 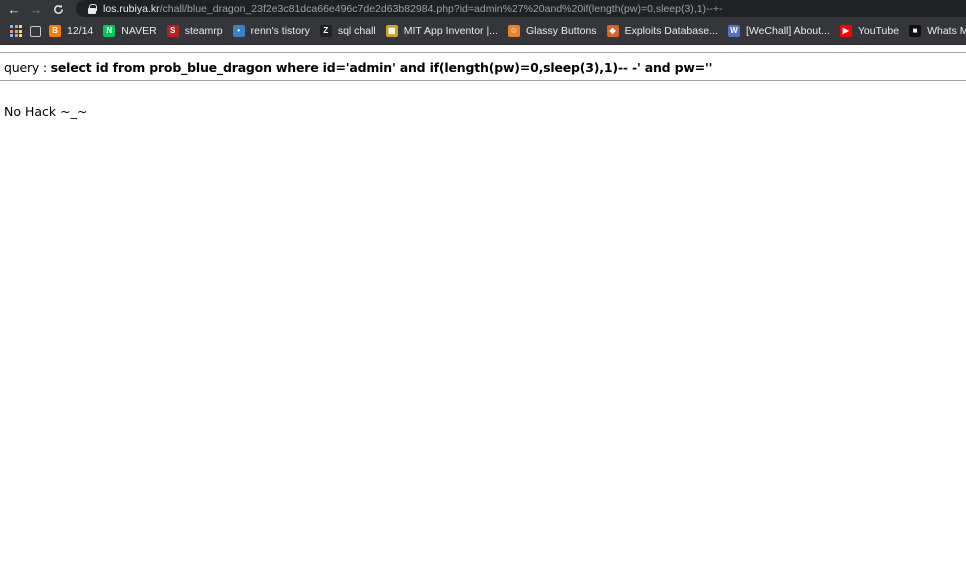 What do you see at coordinates (280, 31) in the screenshot?
I see `bookmark-label: renn's tistory` at bounding box center [280, 31].